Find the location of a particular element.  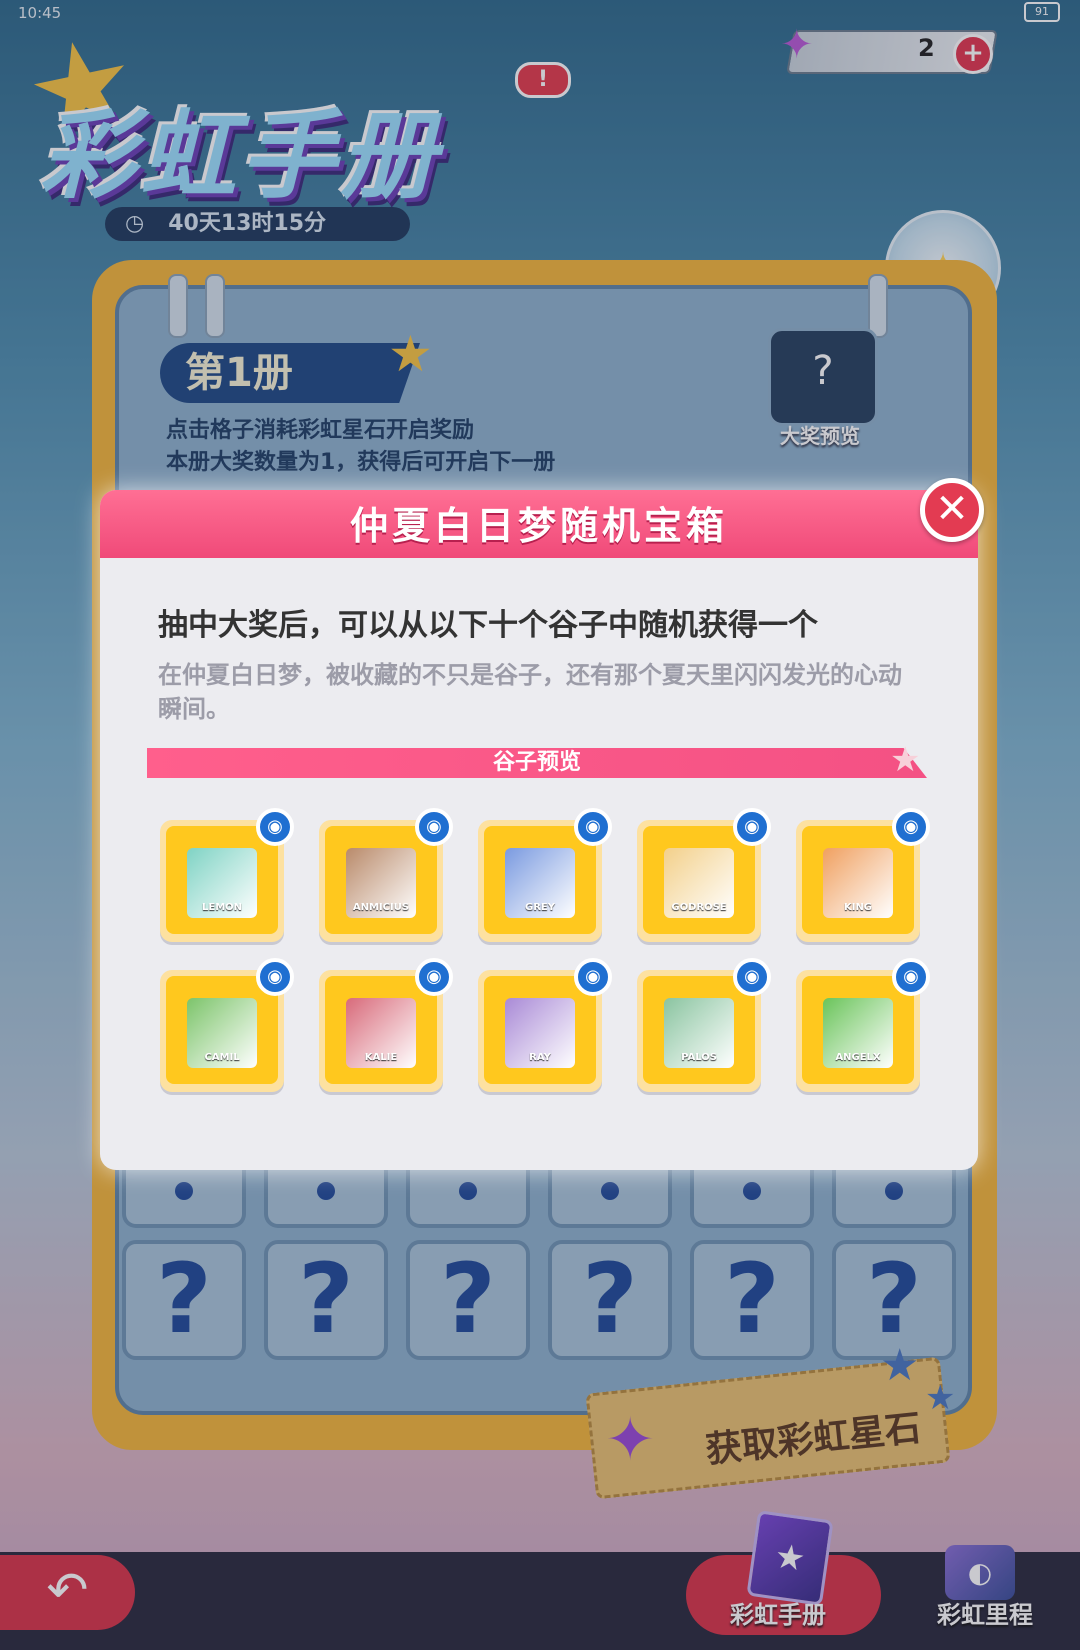

item-name: CAMIL is located at coordinates (222, 1057).